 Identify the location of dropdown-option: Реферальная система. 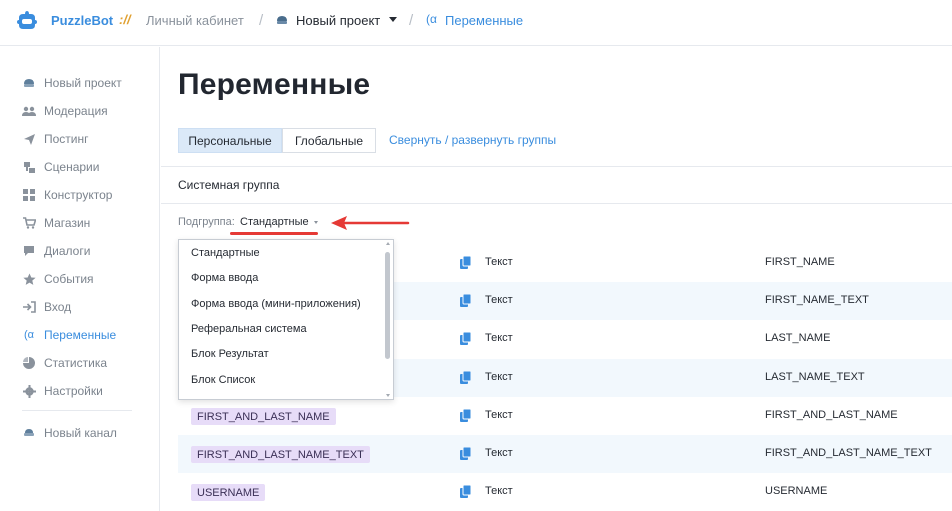
(249, 329).